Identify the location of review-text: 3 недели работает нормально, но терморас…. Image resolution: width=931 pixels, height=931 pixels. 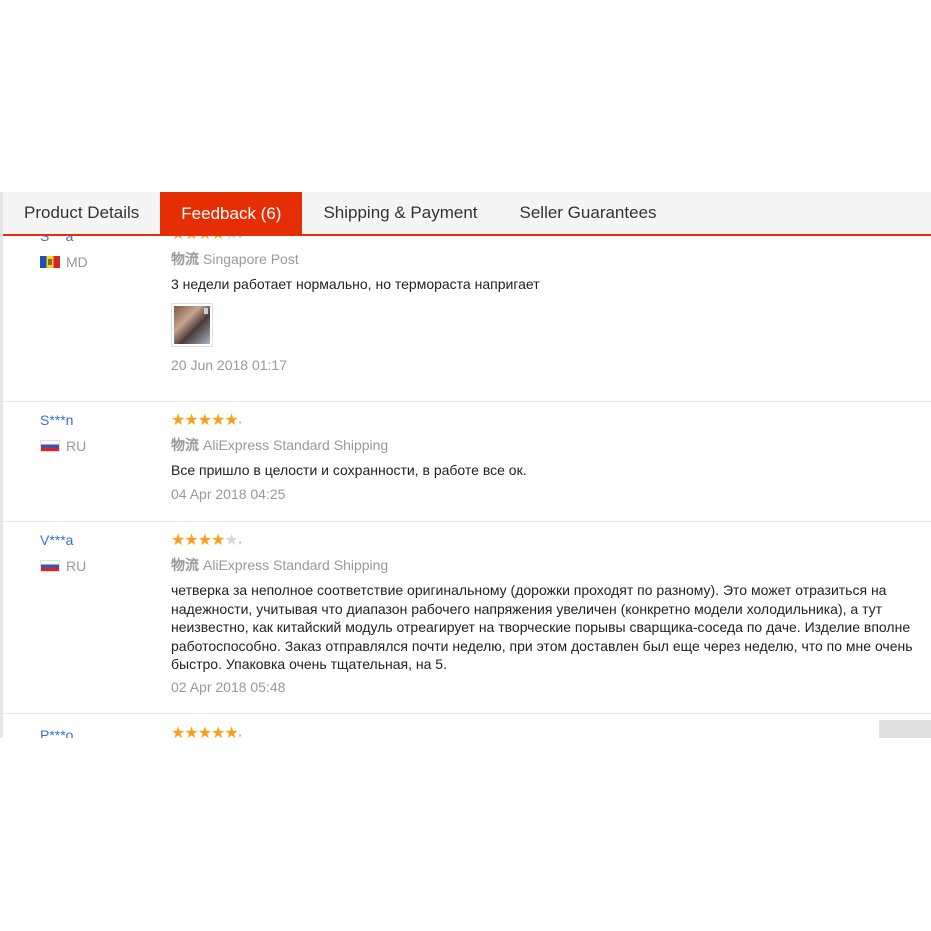
(551, 284).